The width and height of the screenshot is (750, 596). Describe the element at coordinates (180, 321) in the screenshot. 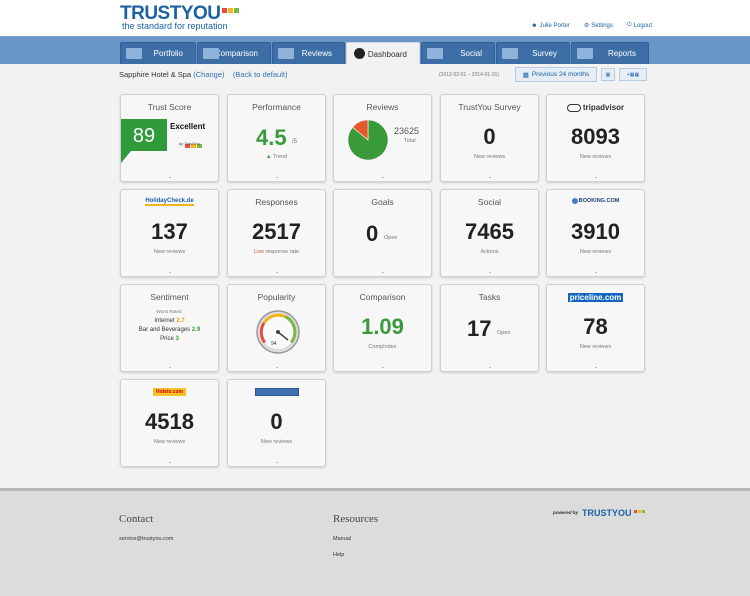

I see `category-score: 2.7` at that location.